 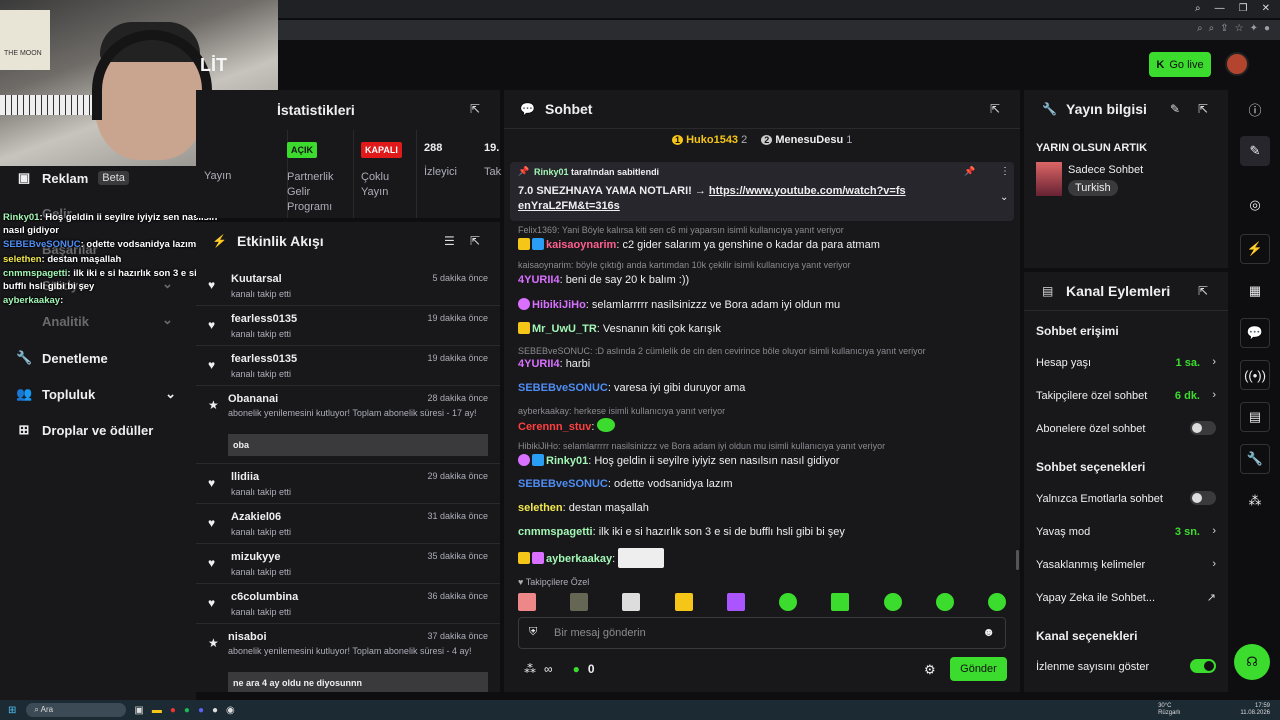 What do you see at coordinates (1200, 28) in the screenshot?
I see `zoom-icon: ⌕` at bounding box center [1200, 28].